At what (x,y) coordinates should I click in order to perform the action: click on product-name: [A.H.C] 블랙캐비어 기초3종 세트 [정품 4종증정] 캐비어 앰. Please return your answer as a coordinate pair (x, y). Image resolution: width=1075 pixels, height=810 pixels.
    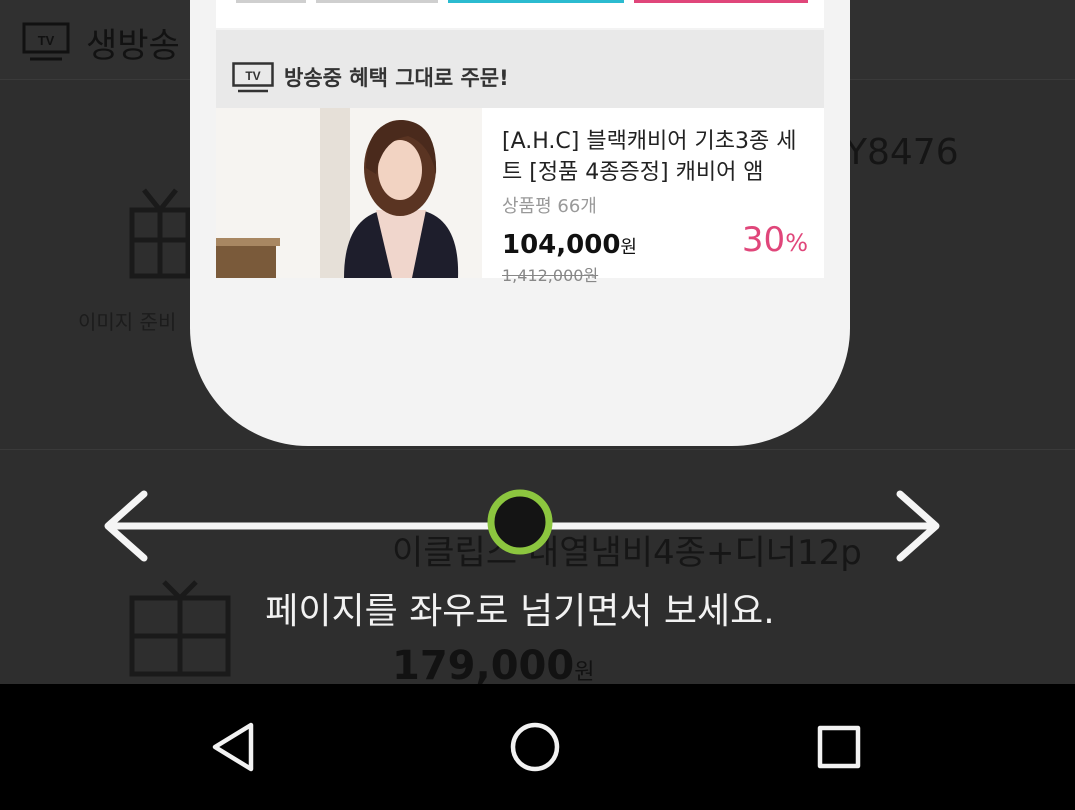
    Looking at the image, I should click on (649, 157).